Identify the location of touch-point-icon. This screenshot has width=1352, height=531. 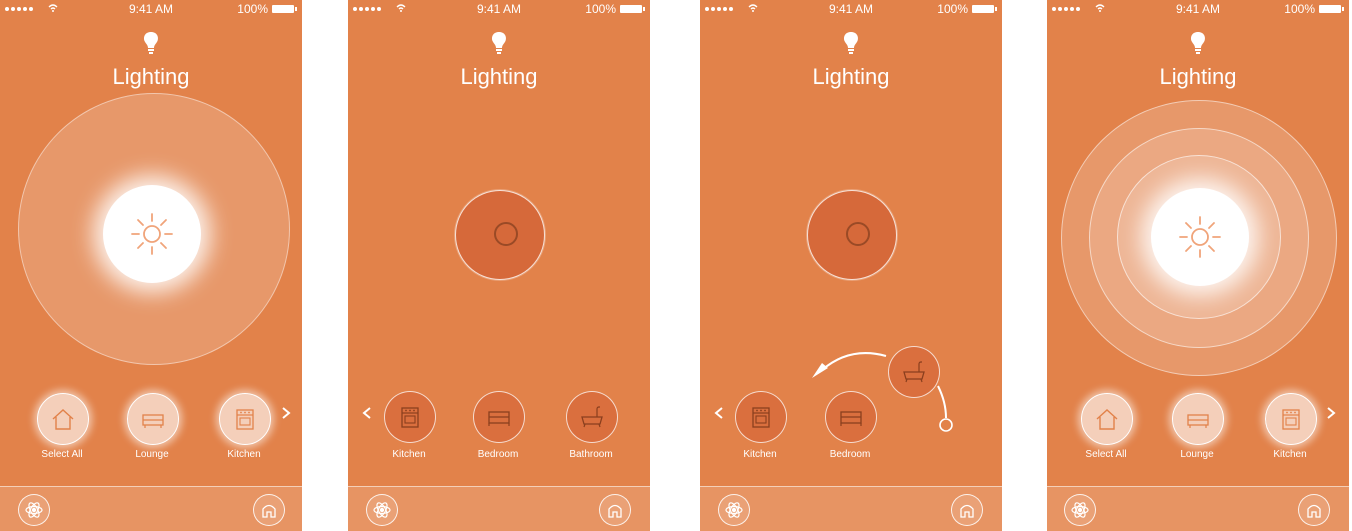
(946, 425).